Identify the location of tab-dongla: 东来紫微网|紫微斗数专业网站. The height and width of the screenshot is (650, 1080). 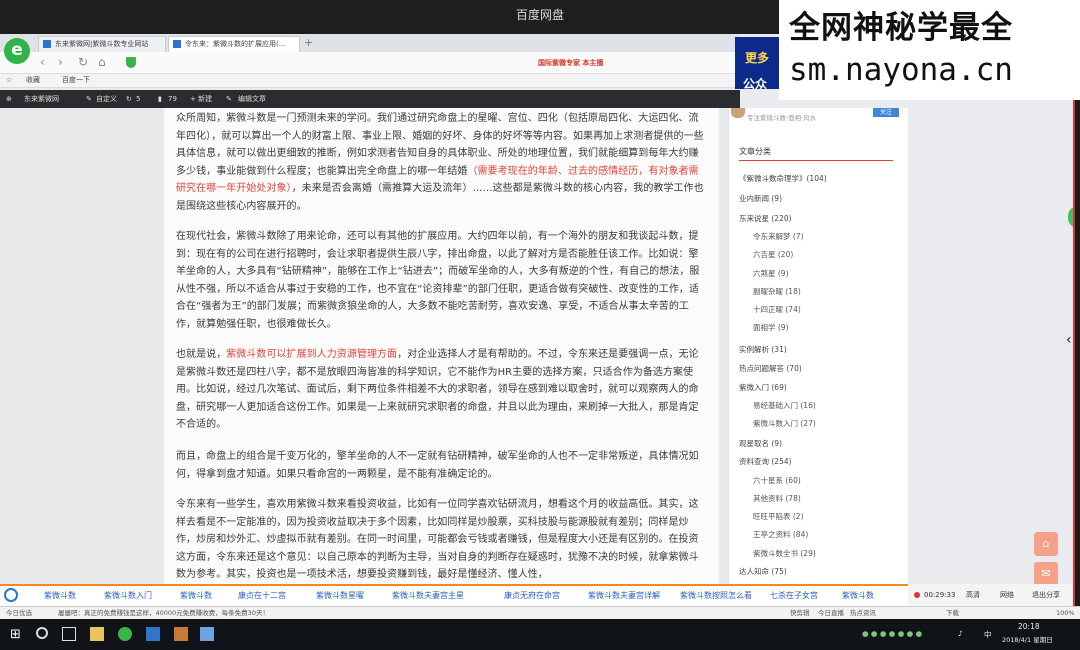
(102, 44).